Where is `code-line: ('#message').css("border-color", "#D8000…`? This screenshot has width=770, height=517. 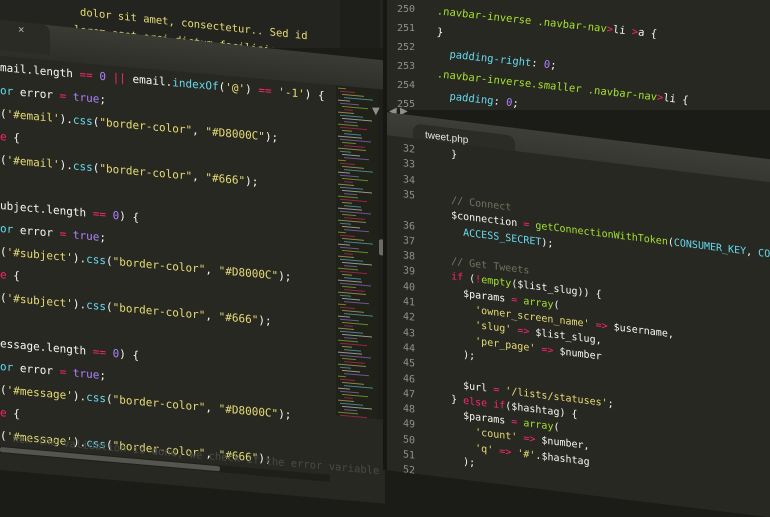 code-line: ('#message').css("border-color", "#D8000… is located at coordinates (146, 402).